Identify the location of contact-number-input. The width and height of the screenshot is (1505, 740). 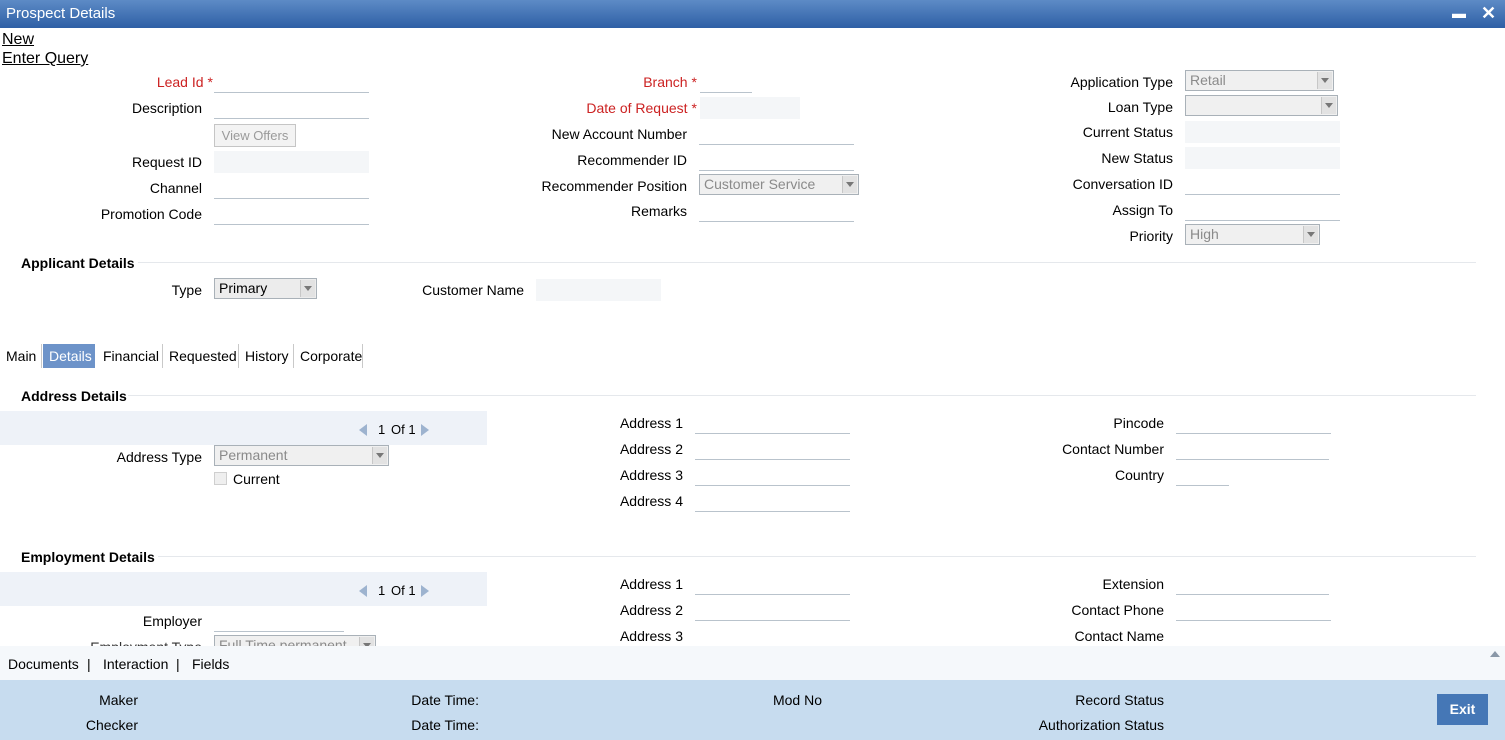
(1252, 449).